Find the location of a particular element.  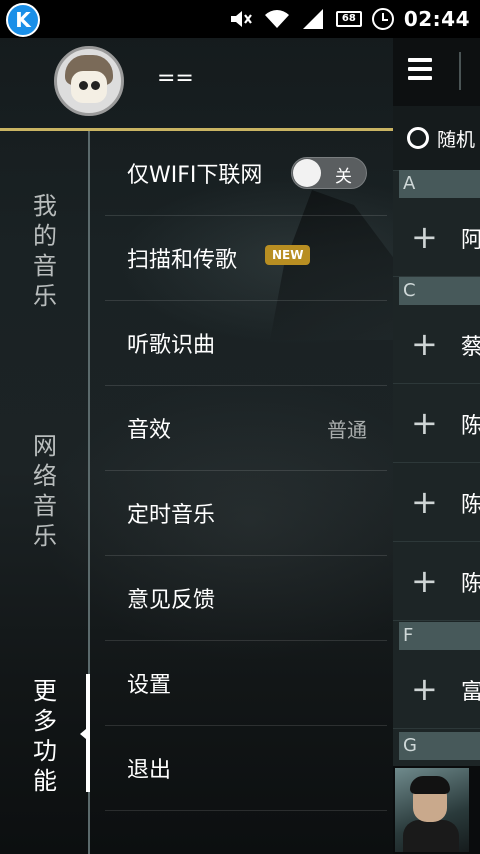

menu-item-sleep-timer: 定时音乐 is located at coordinates (246, 513).